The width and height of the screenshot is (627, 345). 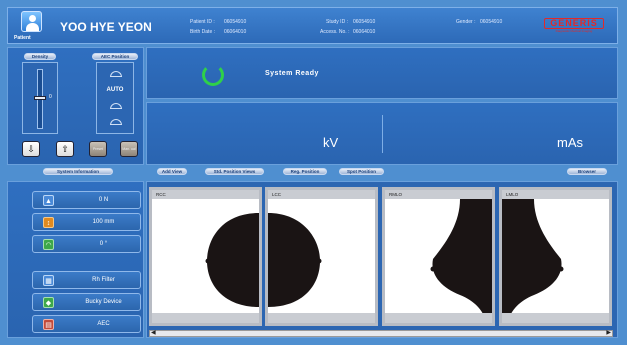 What do you see at coordinates (103, 280) in the screenshot?
I see `rh-filter-label: Rh Filter` at bounding box center [103, 280].